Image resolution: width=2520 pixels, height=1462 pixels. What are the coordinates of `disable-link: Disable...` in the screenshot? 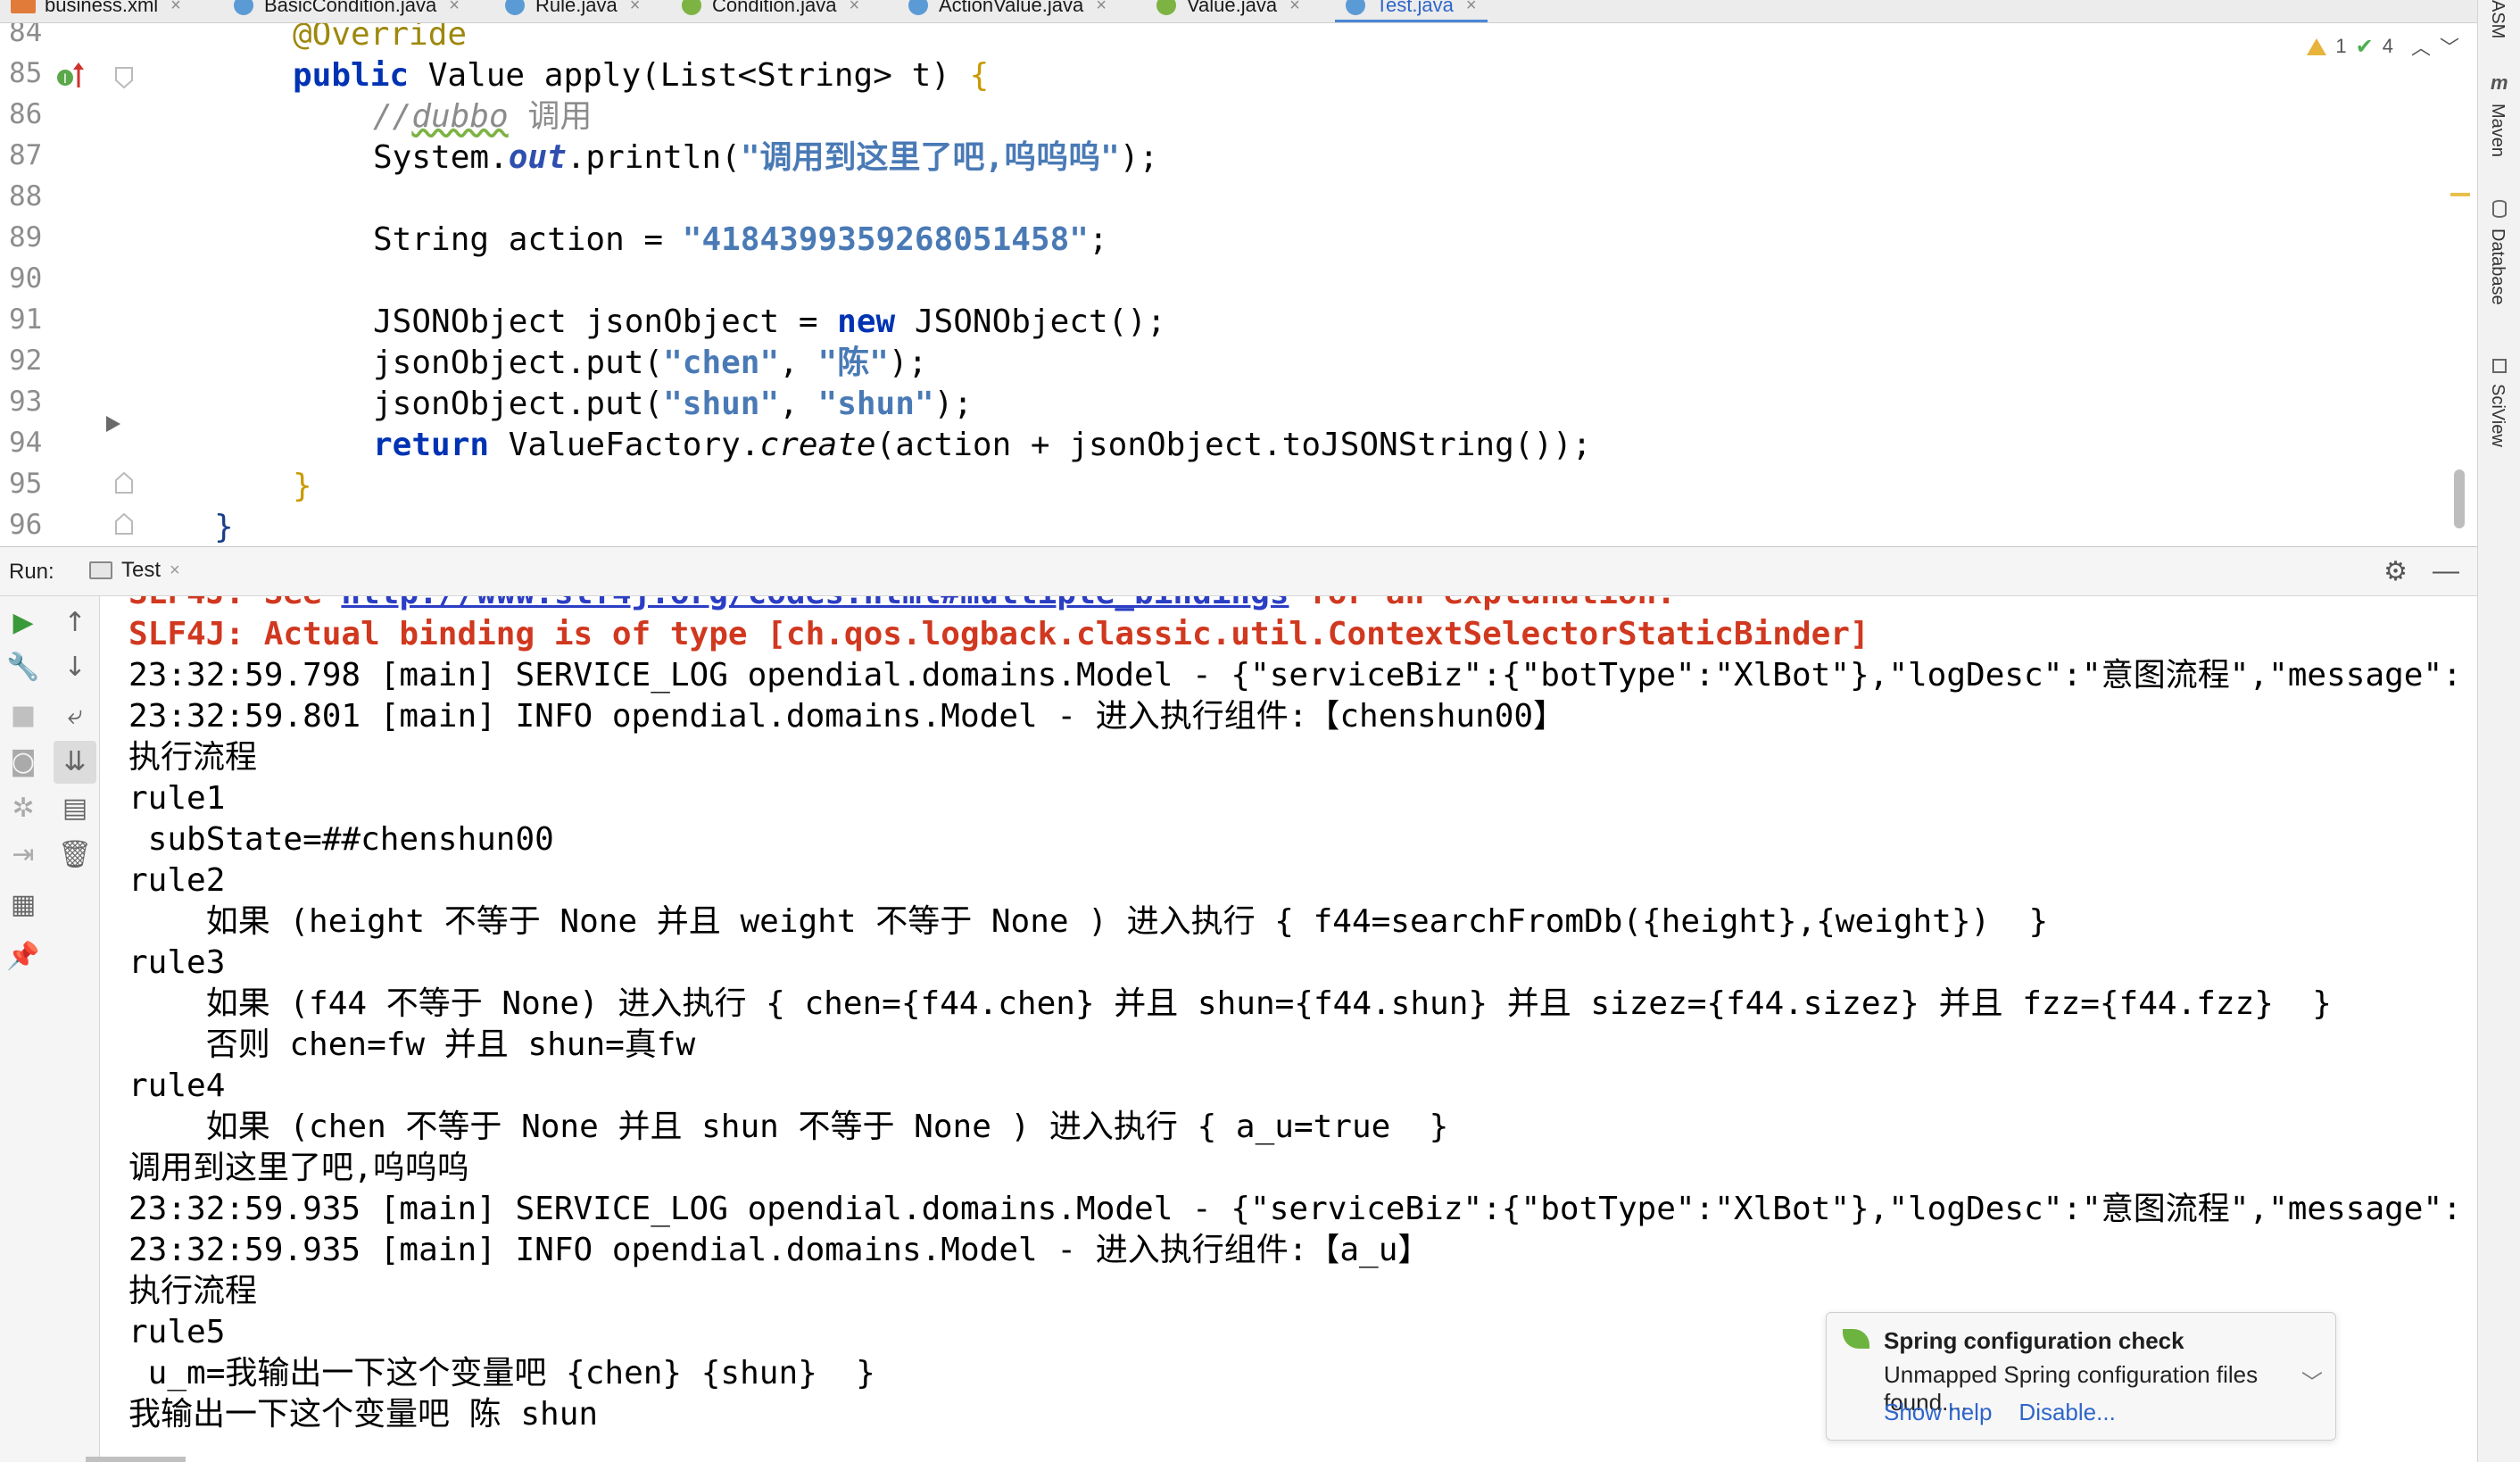 It's located at (2066, 1413).